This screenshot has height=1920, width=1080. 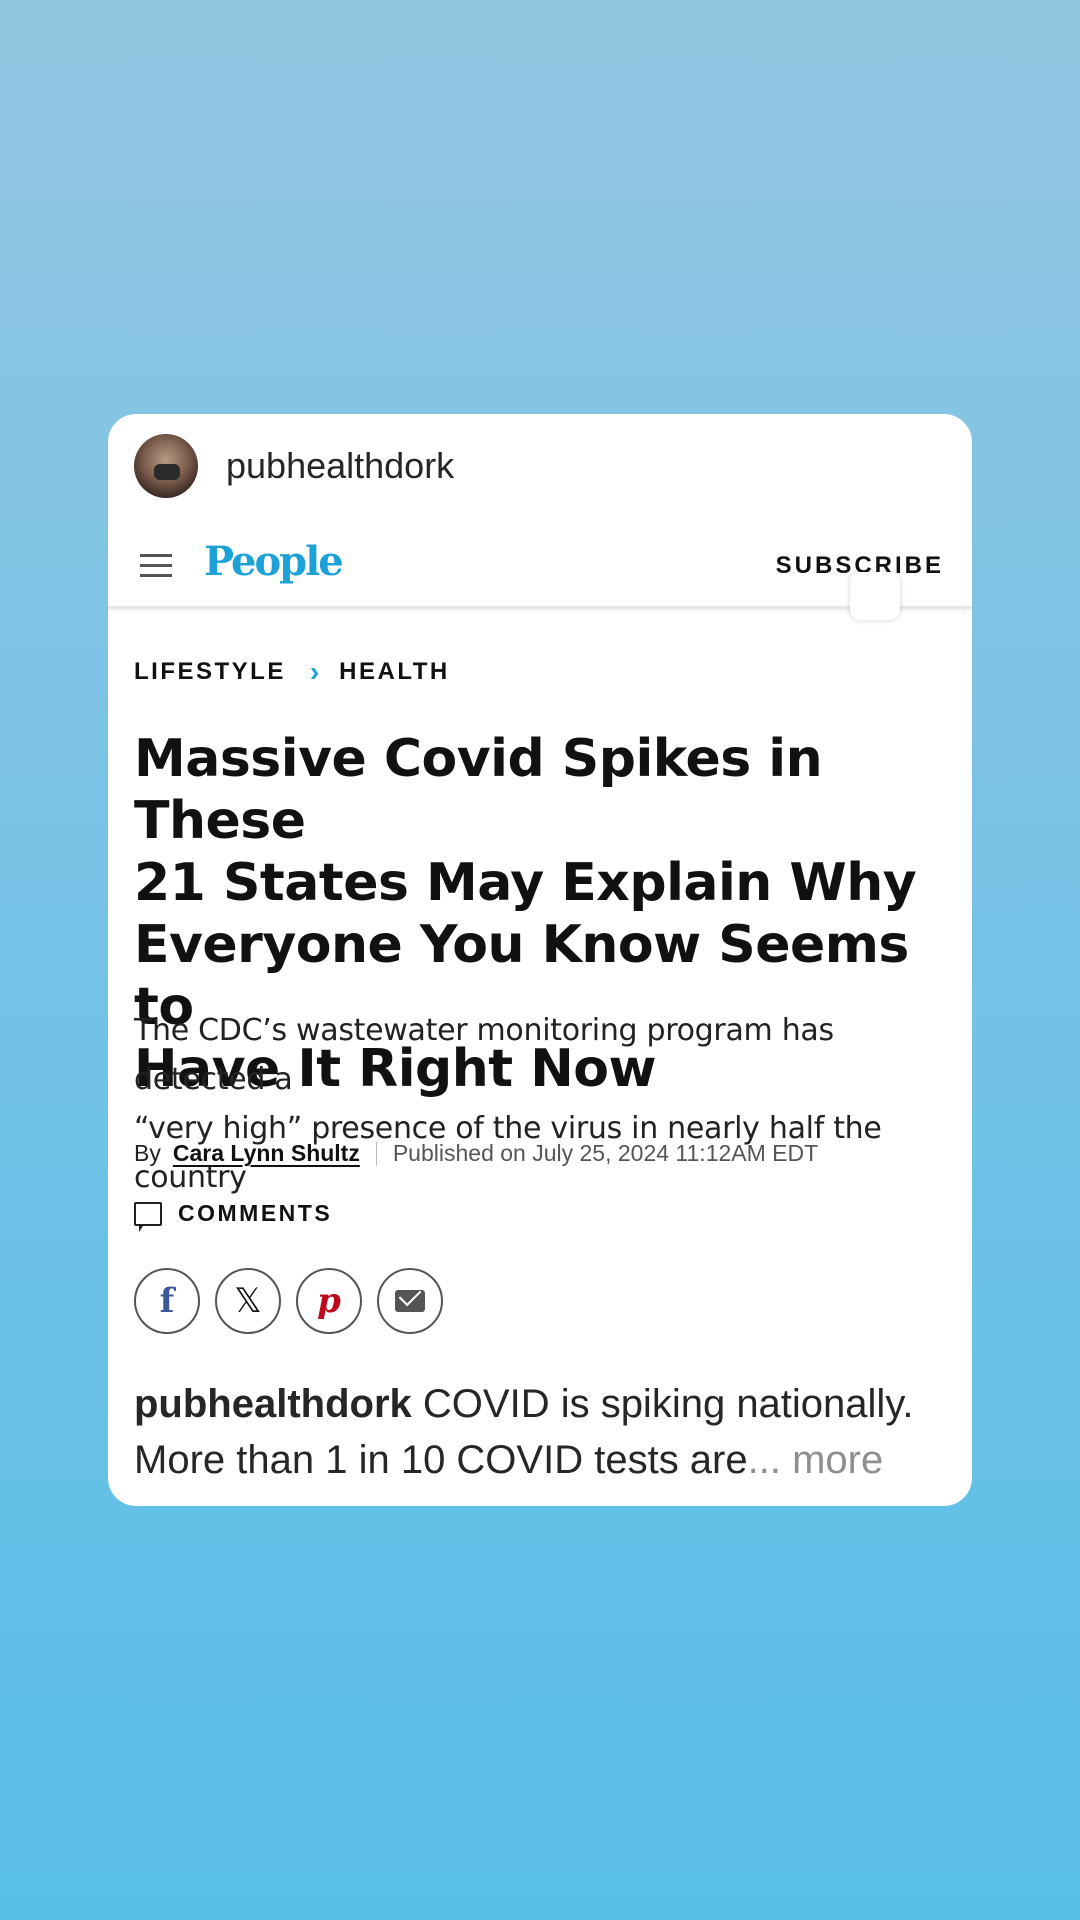 I want to click on post-username: pubhealthdork, so click(x=340, y=466).